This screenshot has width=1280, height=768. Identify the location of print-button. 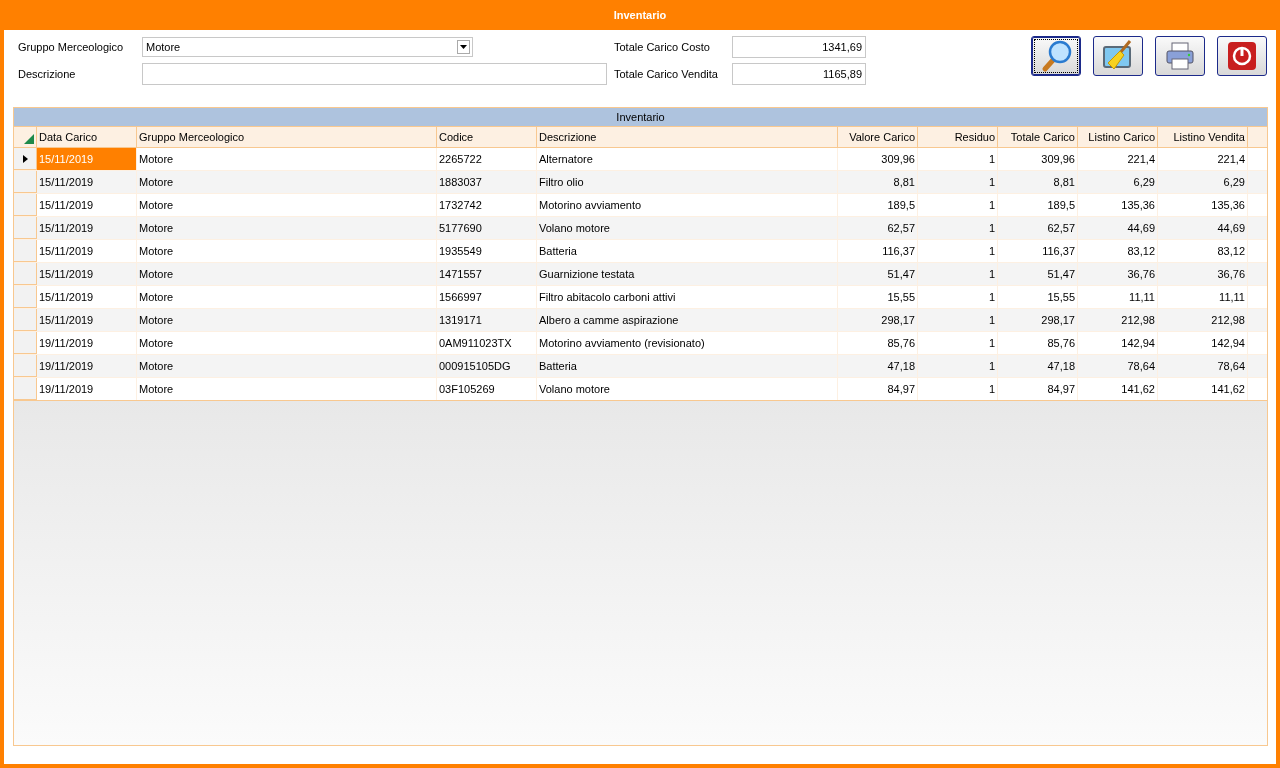
(1180, 56).